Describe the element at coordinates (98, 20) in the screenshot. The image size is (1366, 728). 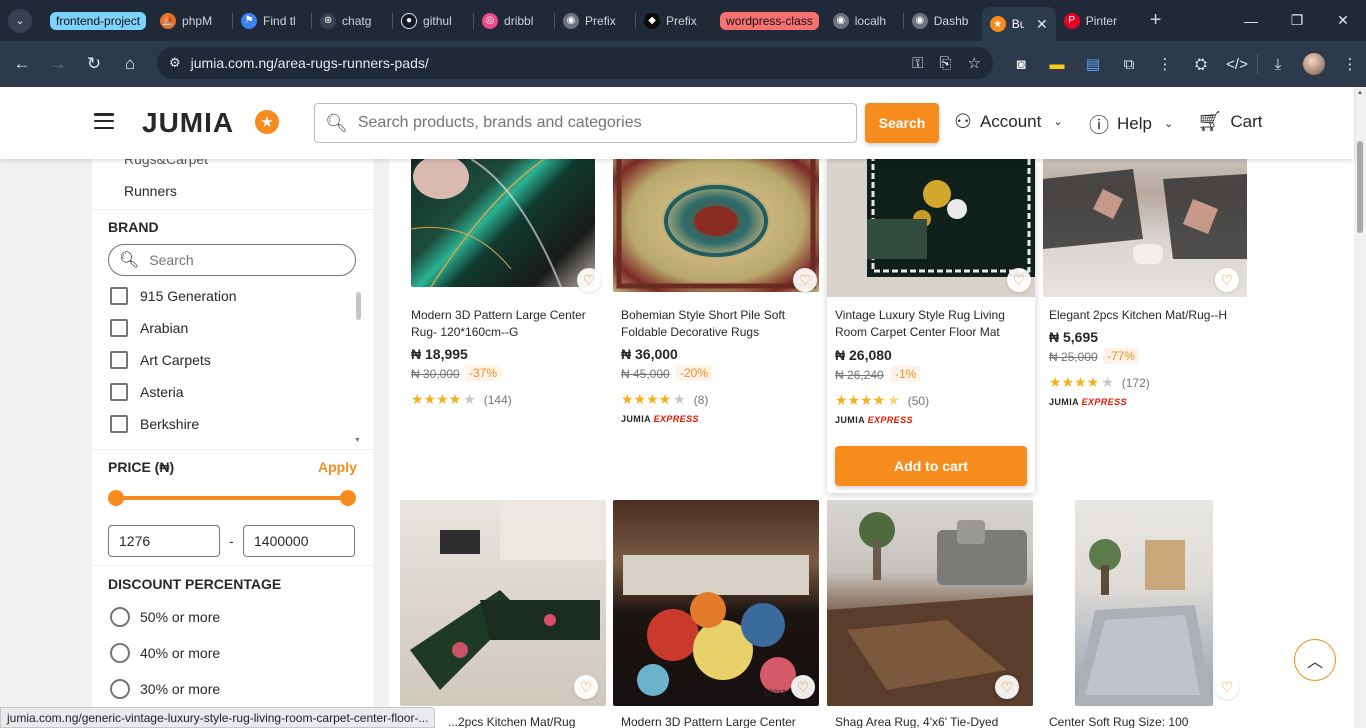
I see `tab-group-frontend: frontend-project` at that location.